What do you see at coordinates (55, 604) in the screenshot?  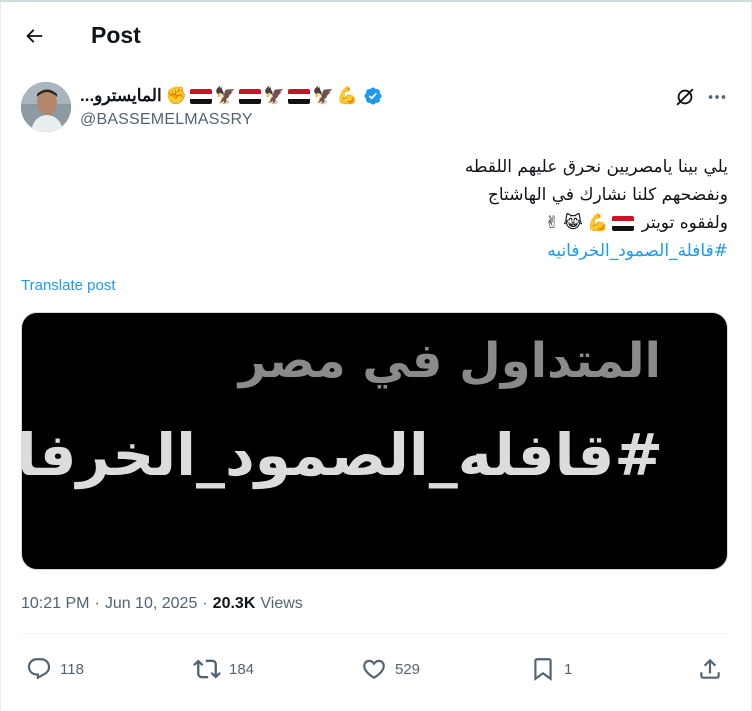 I see `post-time: 10:21 PM` at bounding box center [55, 604].